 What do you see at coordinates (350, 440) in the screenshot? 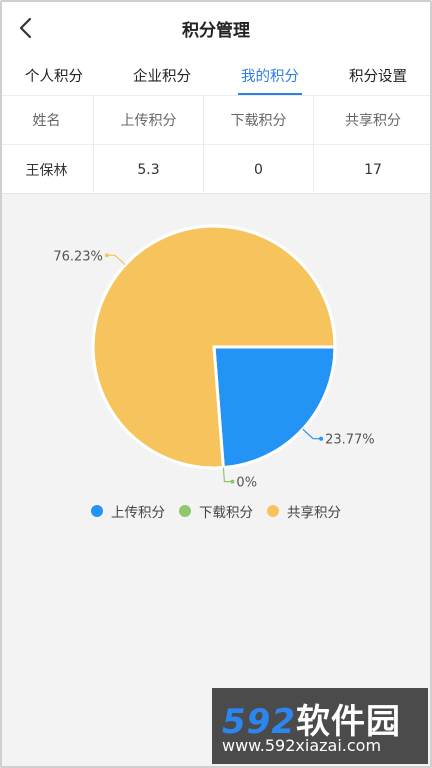
I see `pie-data-label-0: 23.77%` at bounding box center [350, 440].